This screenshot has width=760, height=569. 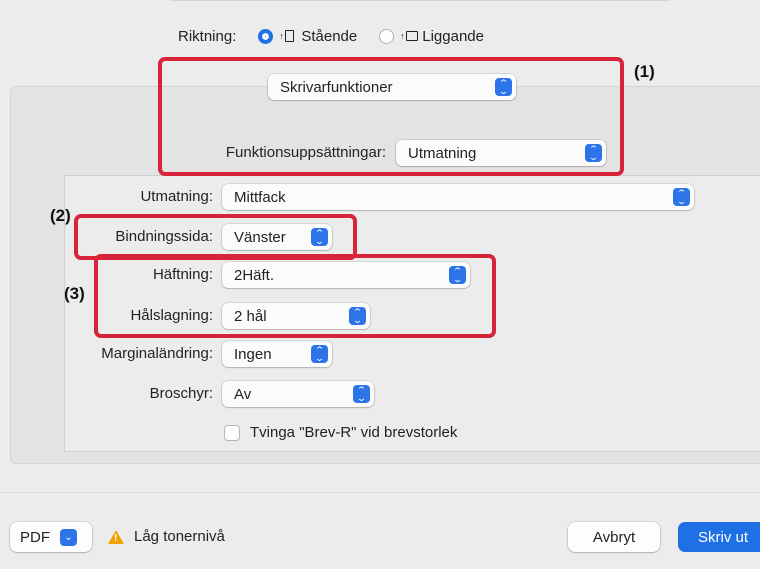 What do you see at coordinates (68, 537) in the screenshot?
I see `chevron-down-icon: ⌄` at bounding box center [68, 537].